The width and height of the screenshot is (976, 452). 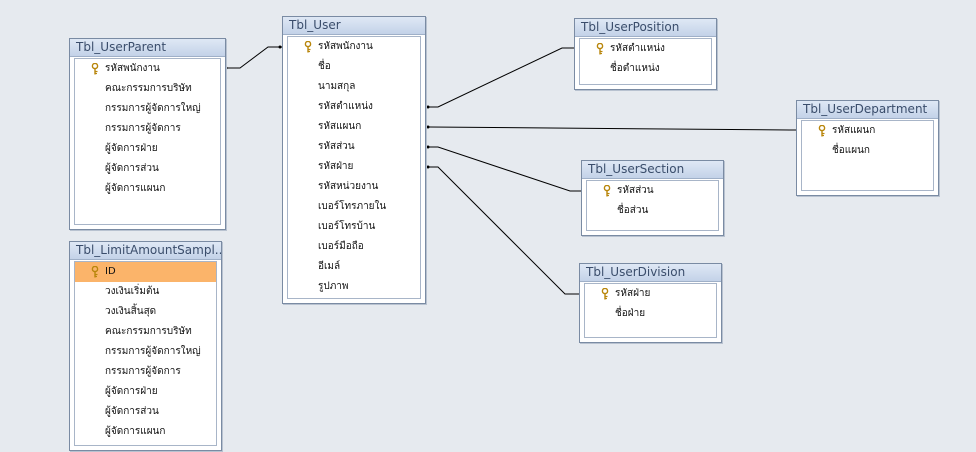 I want to click on field-name: ชื่อฝ่าย, so click(x=630, y=313).